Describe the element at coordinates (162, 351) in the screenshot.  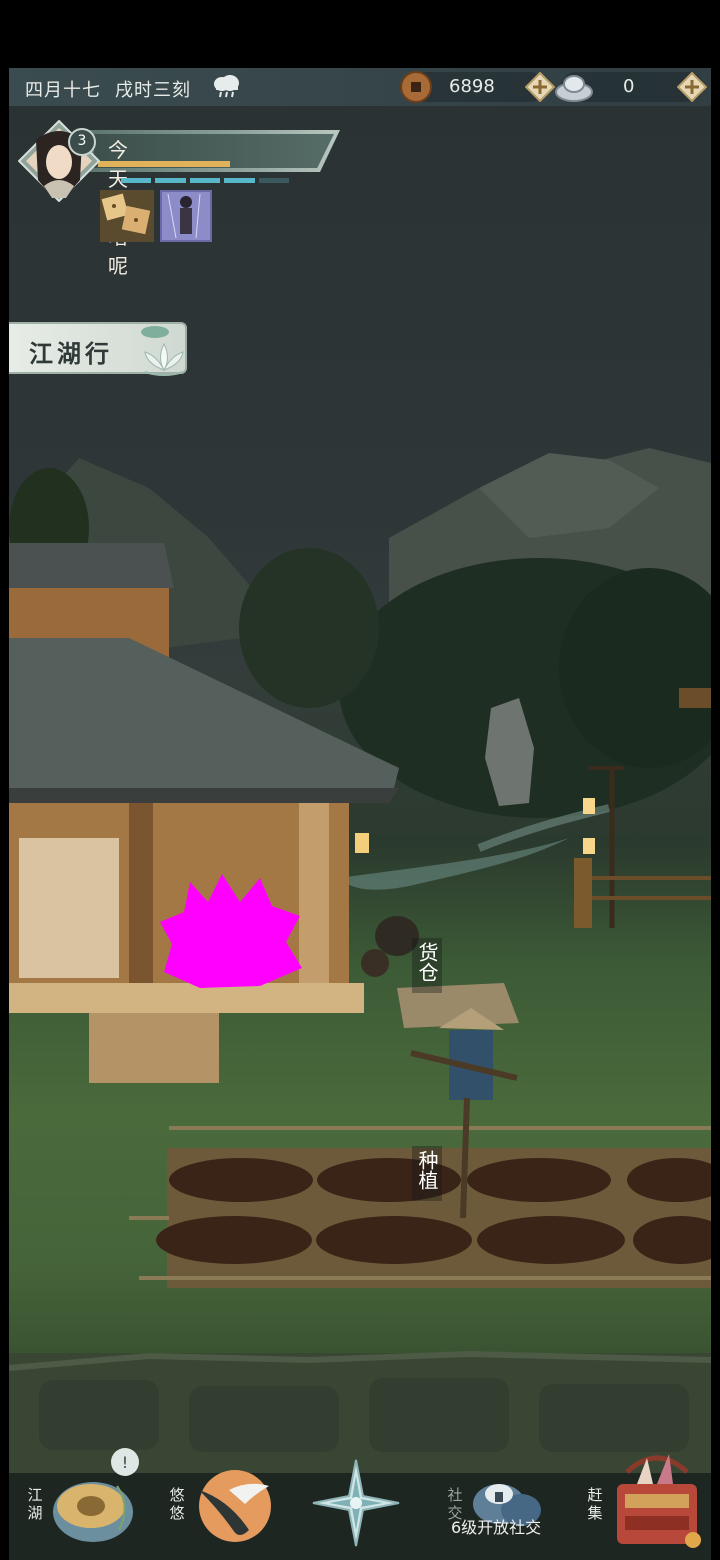
I see `lotus-icon` at that location.